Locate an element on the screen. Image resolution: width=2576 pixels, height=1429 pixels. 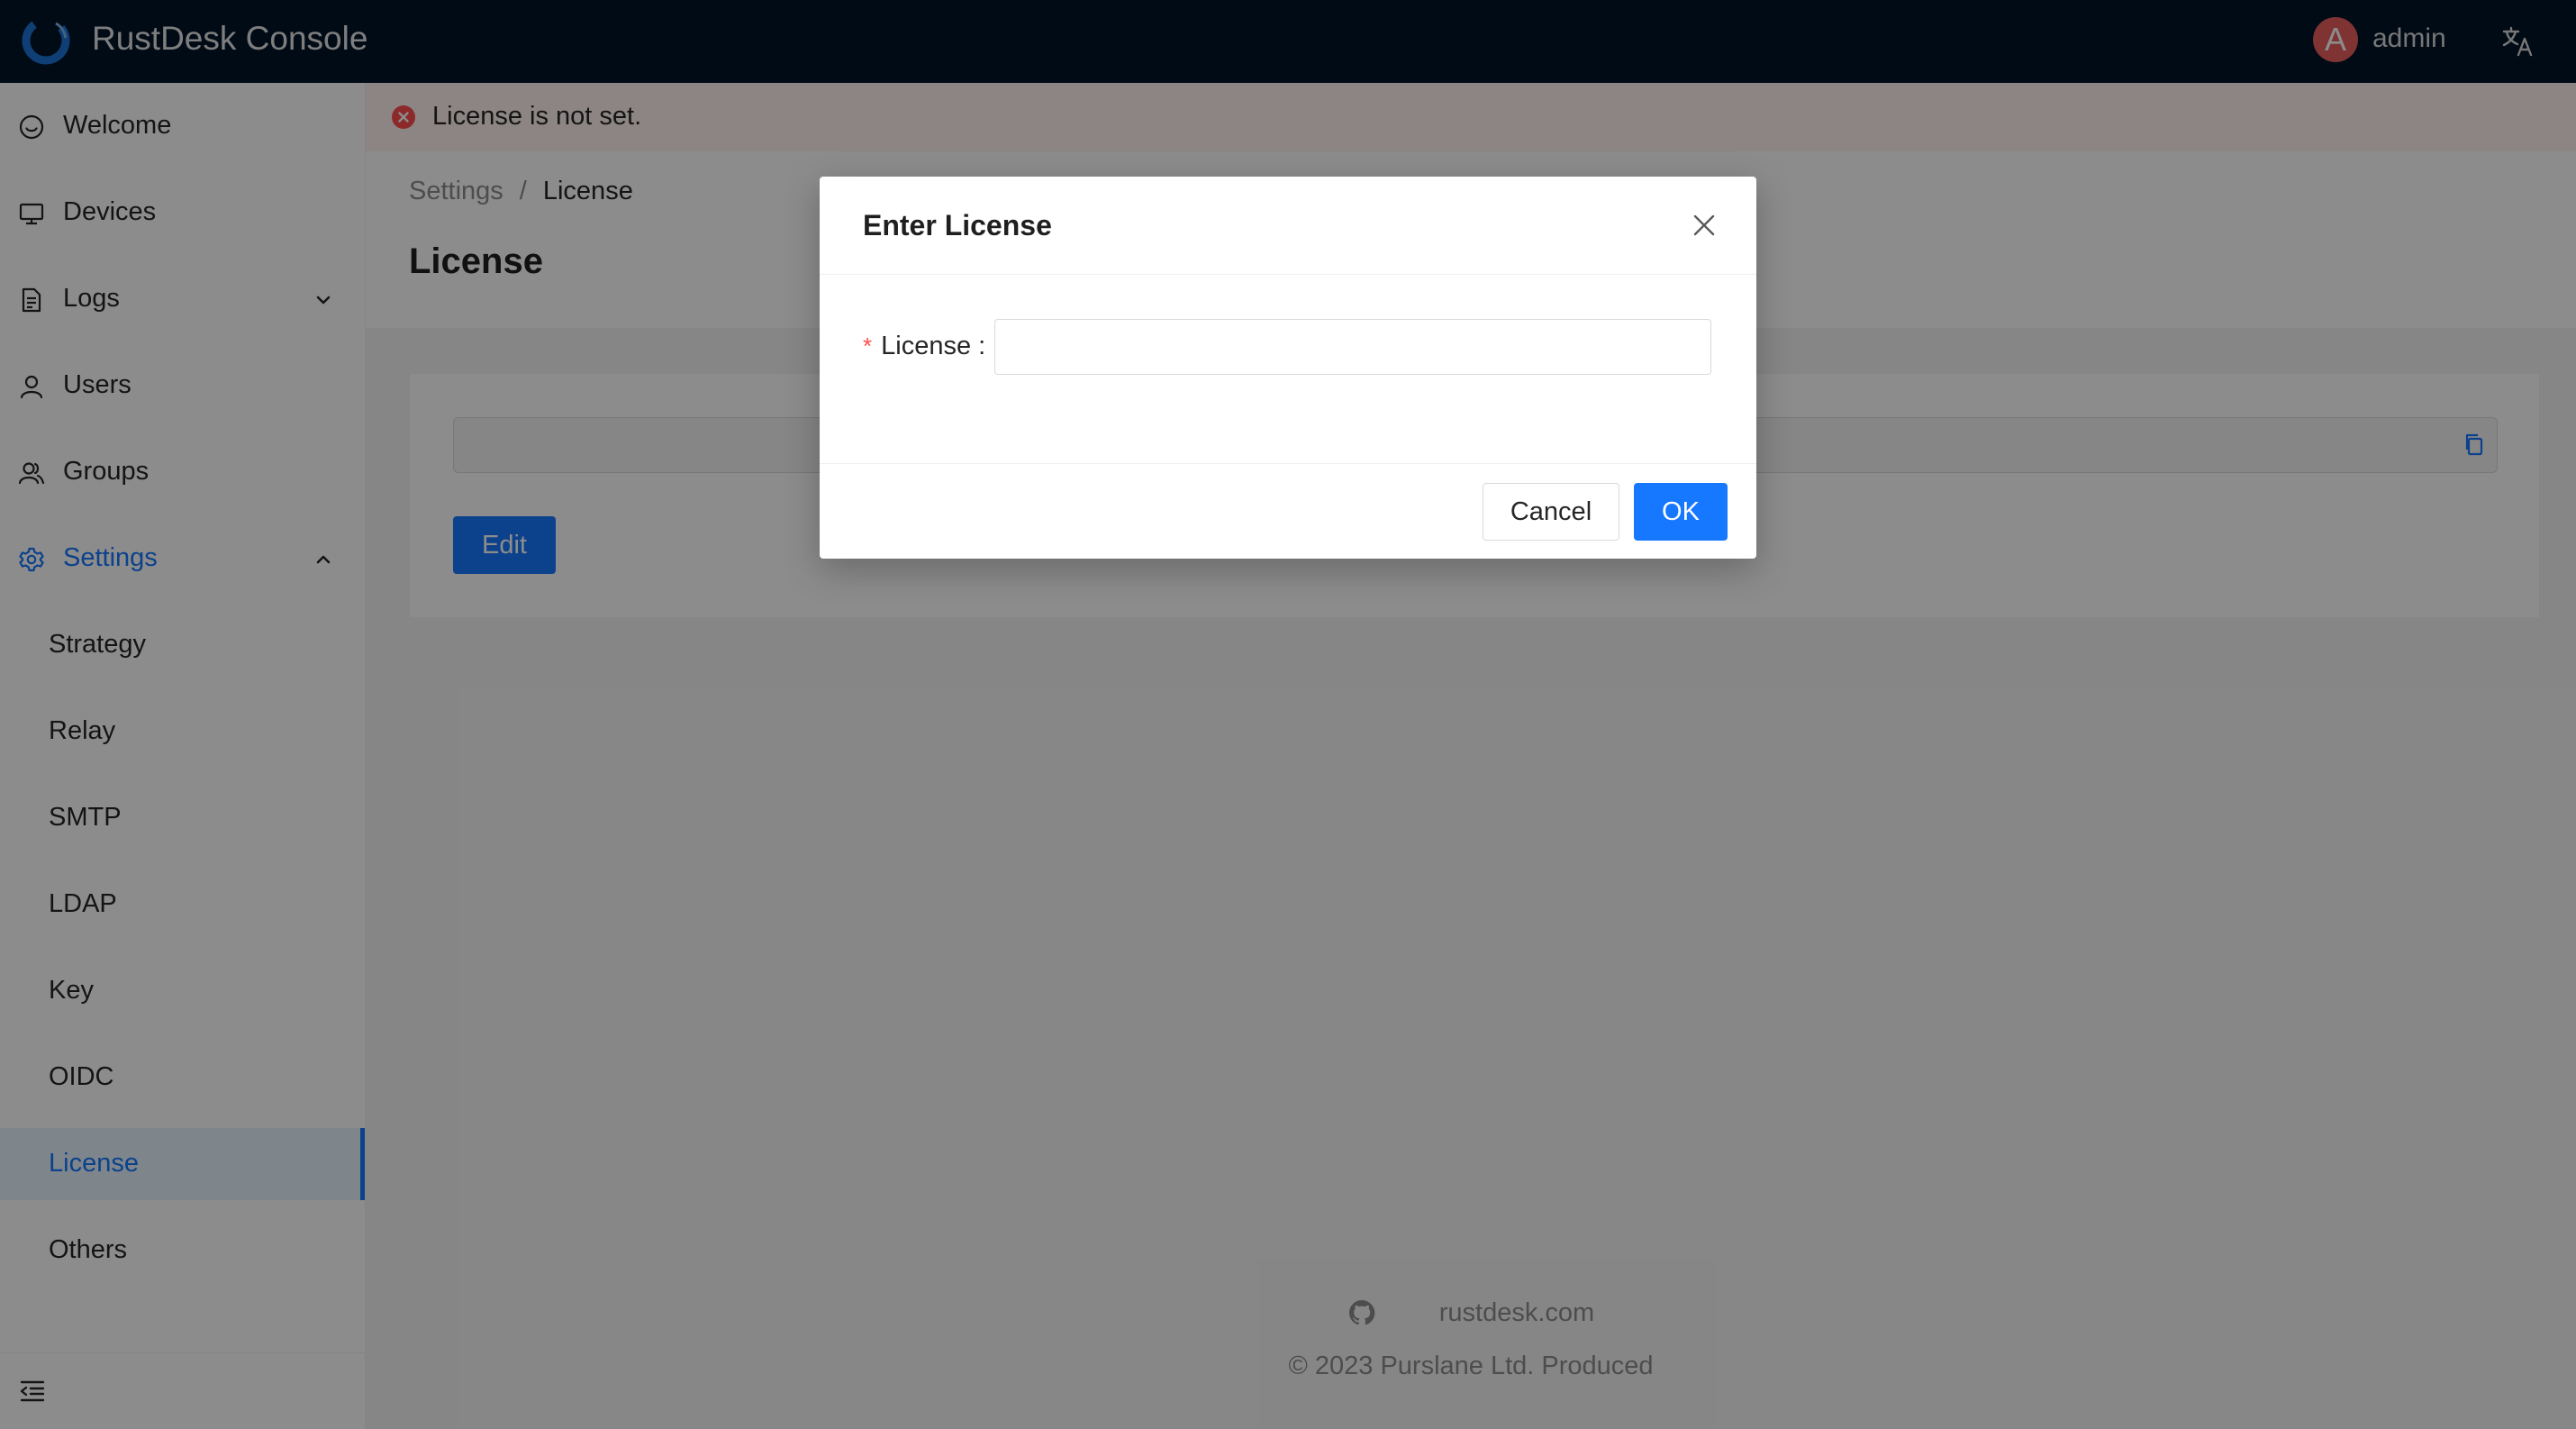
license-input is located at coordinates (1352, 347).